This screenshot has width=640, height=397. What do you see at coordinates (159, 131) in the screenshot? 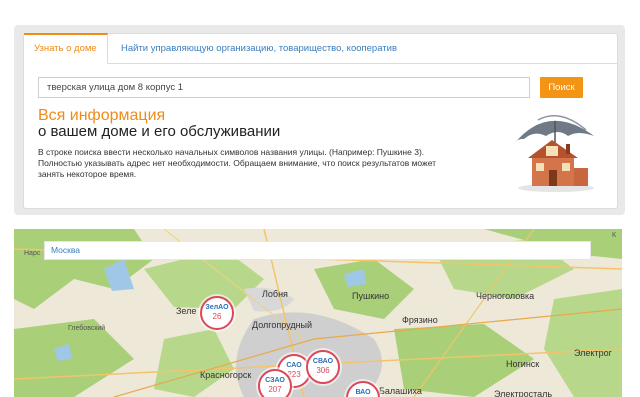
I see `info-subheading: о вашем доме и его обслуживании` at bounding box center [159, 131].